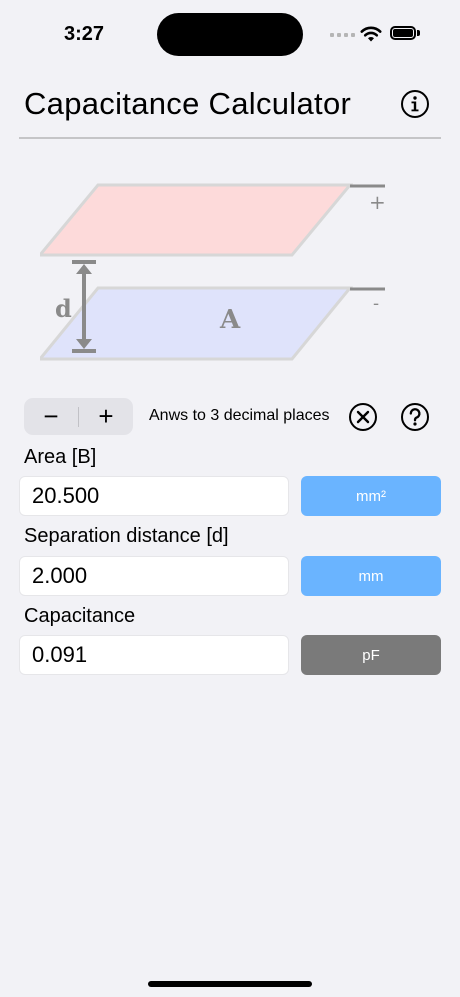 This screenshot has width=460, height=997. Describe the element at coordinates (415, 104) in the screenshot. I see `info-icon` at that location.